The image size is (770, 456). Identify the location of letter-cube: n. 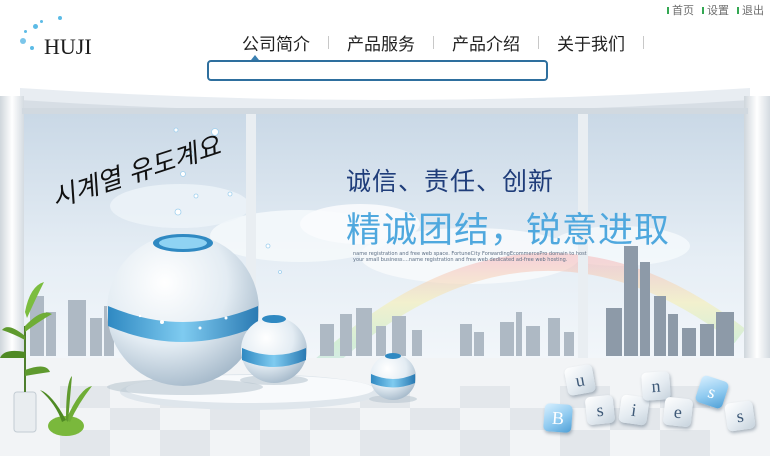
(656, 386).